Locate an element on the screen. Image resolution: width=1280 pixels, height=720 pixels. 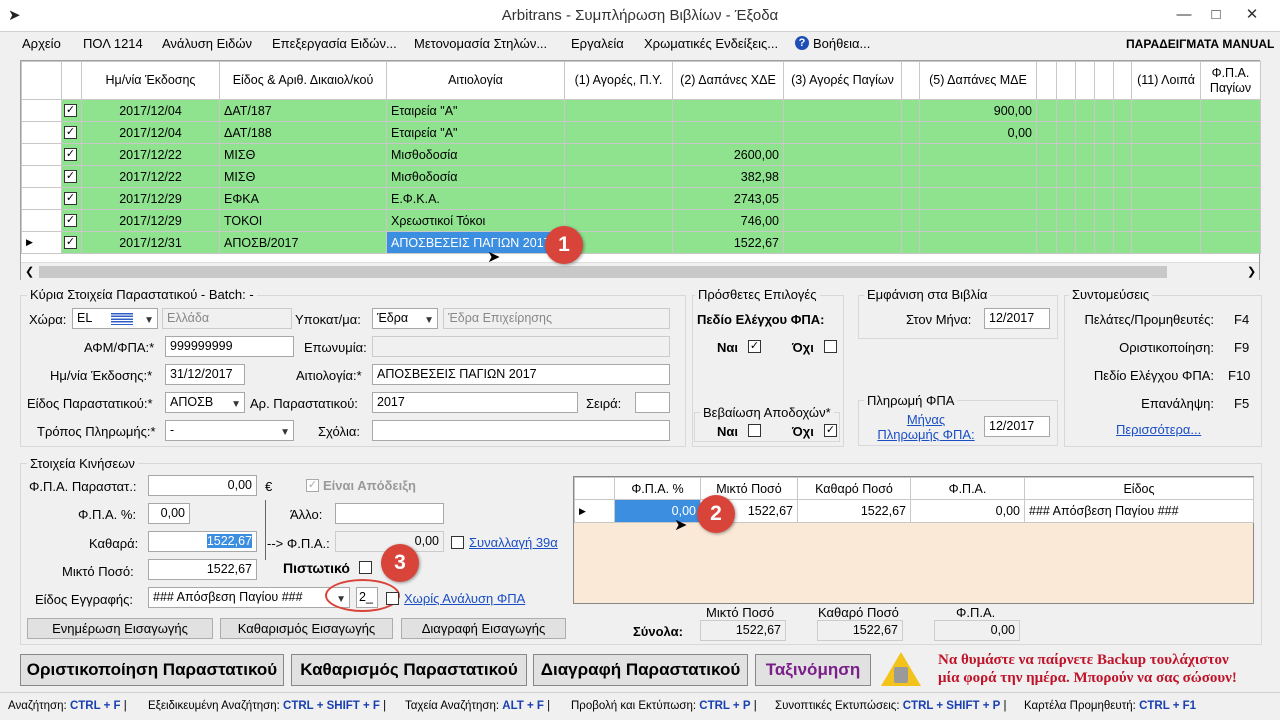
col-vat: Φ.Π.Α. is located at coordinates (967, 488).